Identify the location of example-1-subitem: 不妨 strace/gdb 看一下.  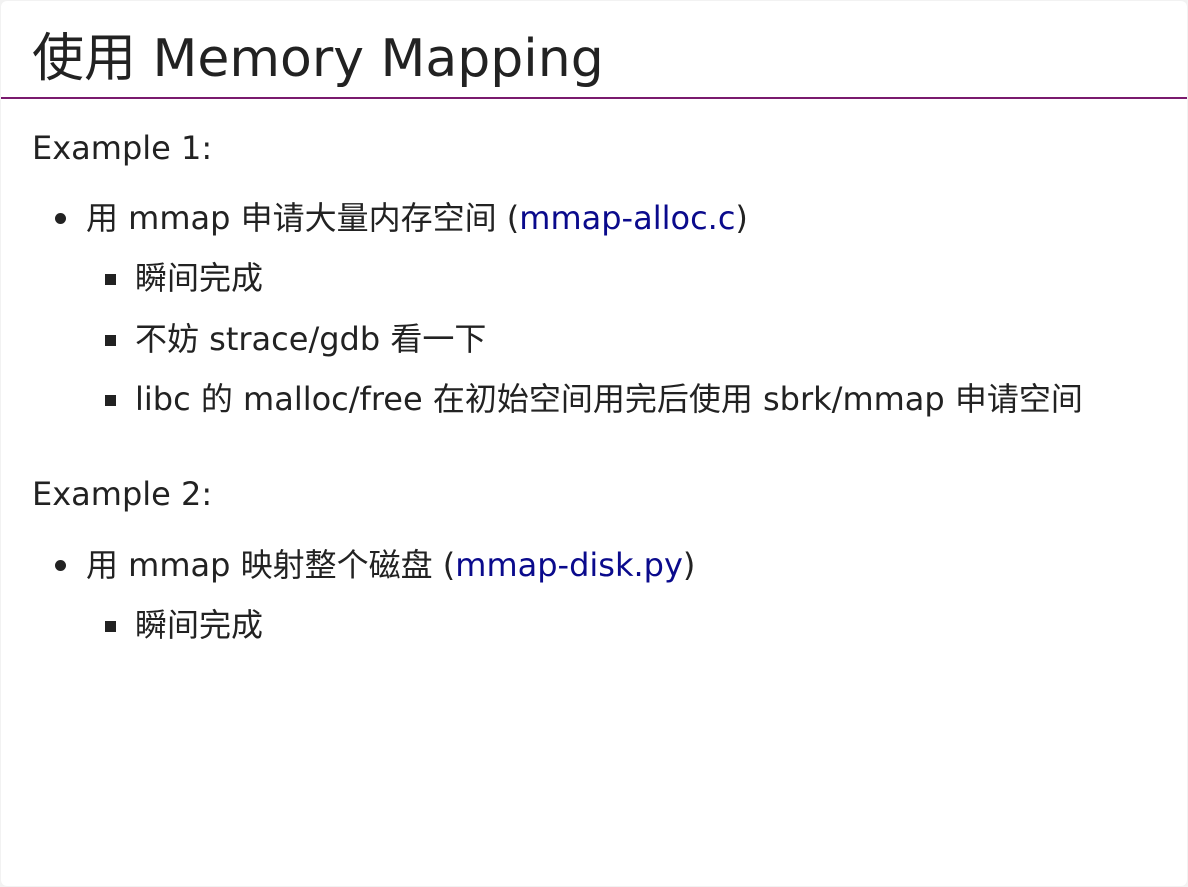
(296, 339).